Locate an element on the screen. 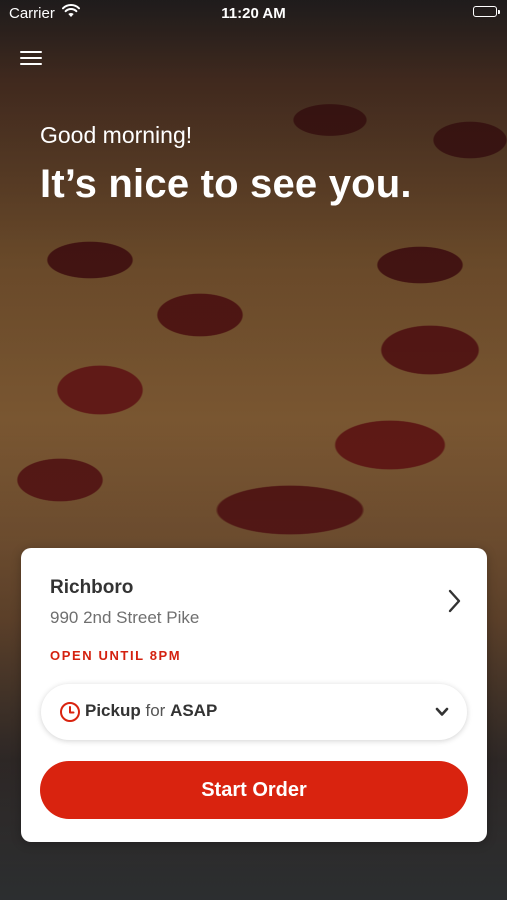 The width and height of the screenshot is (507, 900). order-connector: for is located at coordinates (155, 710).